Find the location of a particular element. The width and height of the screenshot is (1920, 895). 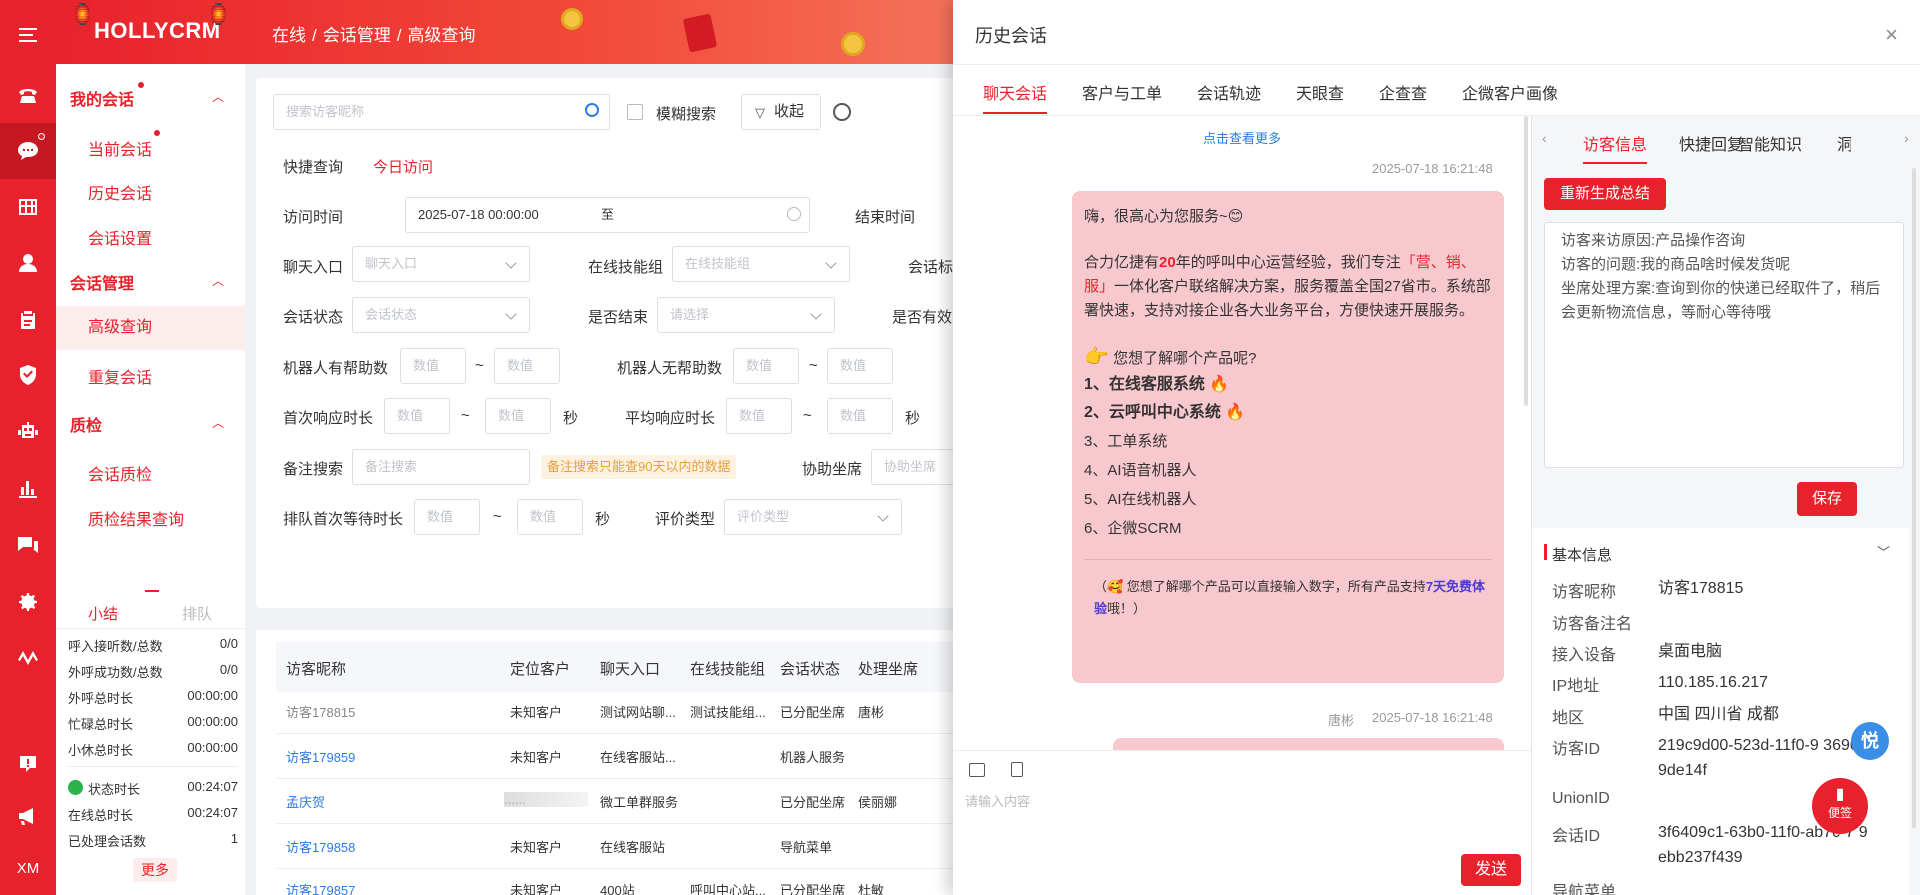

table-cell: 孟庆贺 is located at coordinates (305, 801).